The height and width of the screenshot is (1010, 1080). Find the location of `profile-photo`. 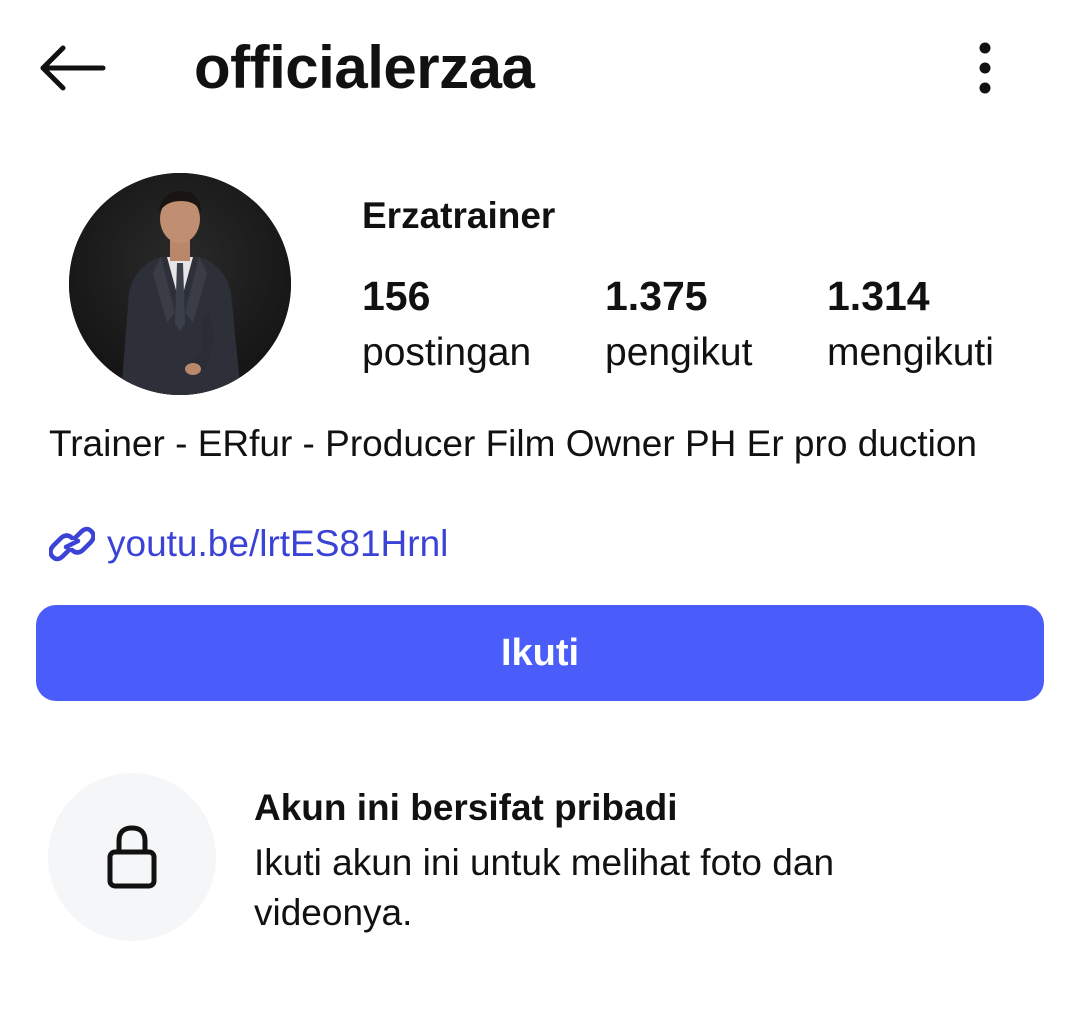

profile-photo is located at coordinates (180, 284).